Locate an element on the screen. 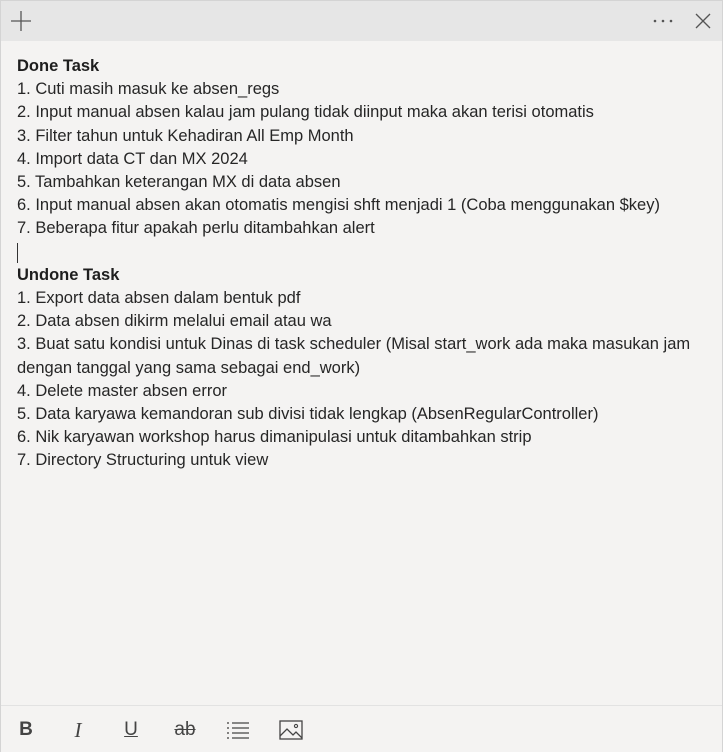 This screenshot has height=752, width=723. image-icon is located at coordinates (291, 730).